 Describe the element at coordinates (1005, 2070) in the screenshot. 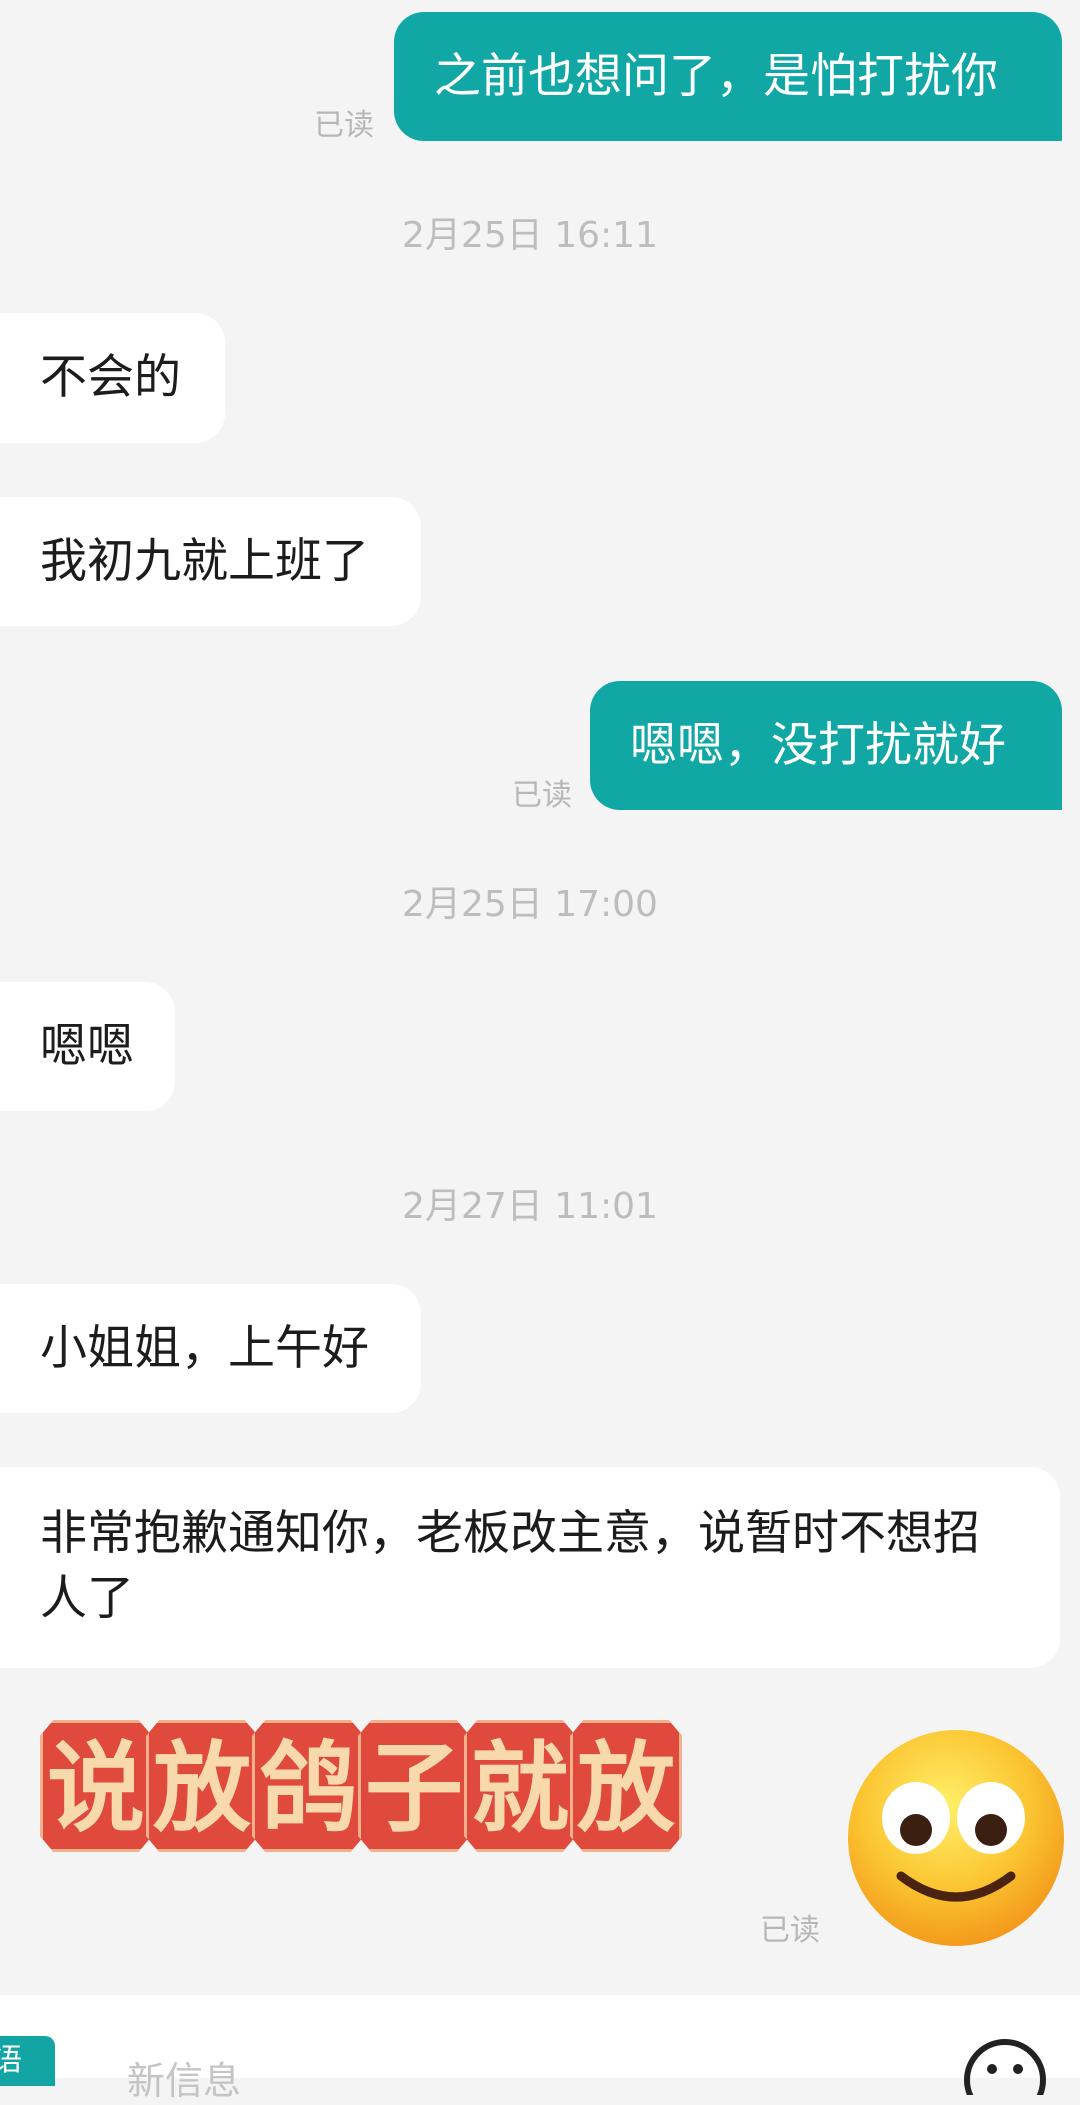

I see `emoji-button-icon` at that location.